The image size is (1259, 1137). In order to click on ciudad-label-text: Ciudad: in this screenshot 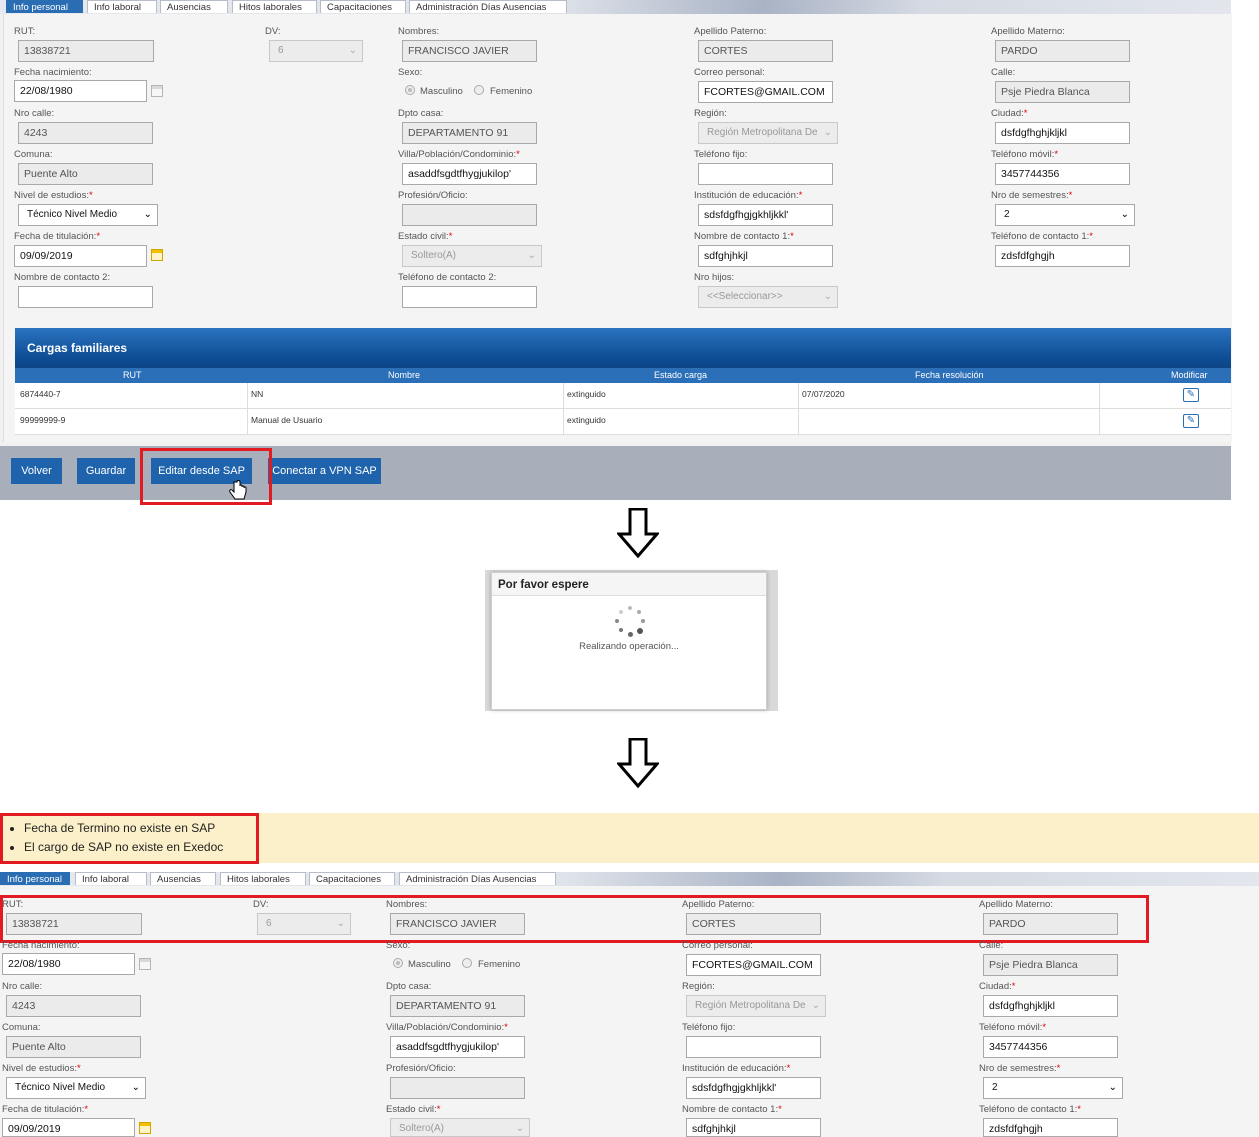, I will do `click(995, 986)`.